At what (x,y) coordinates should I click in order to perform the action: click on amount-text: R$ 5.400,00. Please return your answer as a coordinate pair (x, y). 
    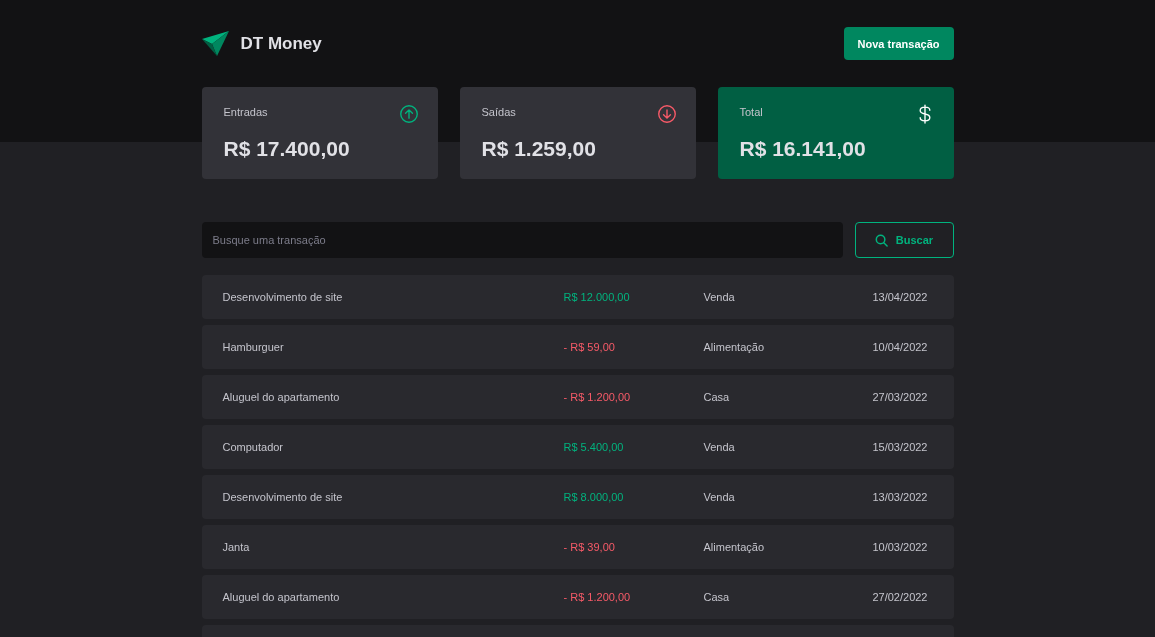
    Looking at the image, I should click on (594, 447).